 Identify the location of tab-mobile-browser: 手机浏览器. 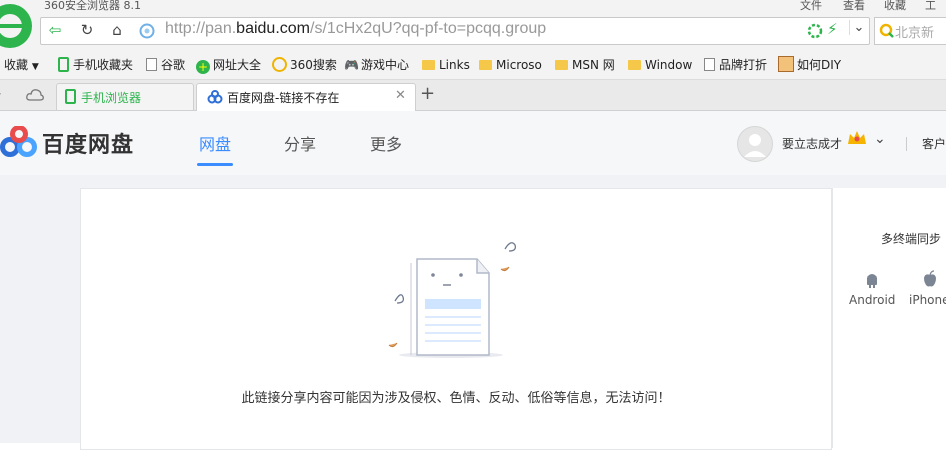
(125, 96).